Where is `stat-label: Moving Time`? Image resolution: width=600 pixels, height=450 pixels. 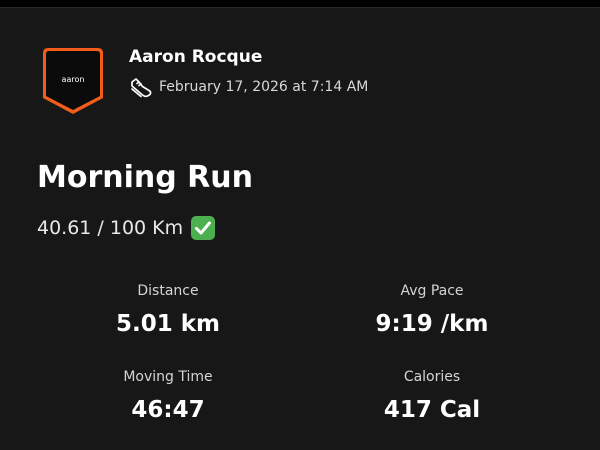
stat-label: Moving Time is located at coordinates (168, 377).